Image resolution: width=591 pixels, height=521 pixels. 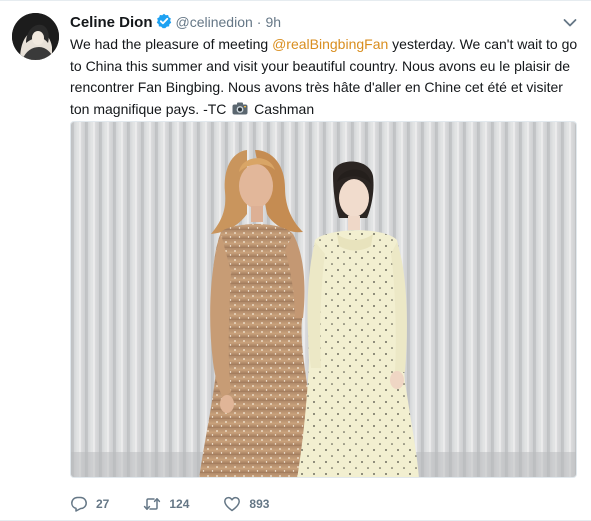 I want to click on display-name: Celine Dion, so click(x=111, y=22).